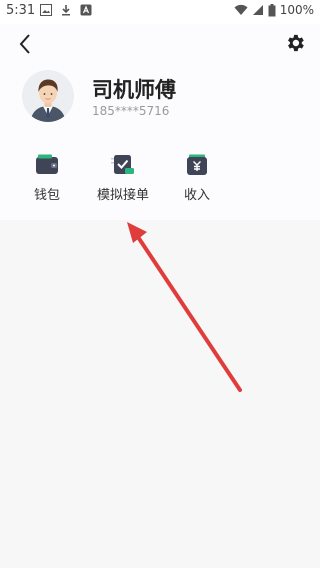 Image resolution: width=320 pixels, height=568 pixels. Describe the element at coordinates (122, 195) in the screenshot. I see `menu-item-simulate-order-label: 模拟接单` at that location.